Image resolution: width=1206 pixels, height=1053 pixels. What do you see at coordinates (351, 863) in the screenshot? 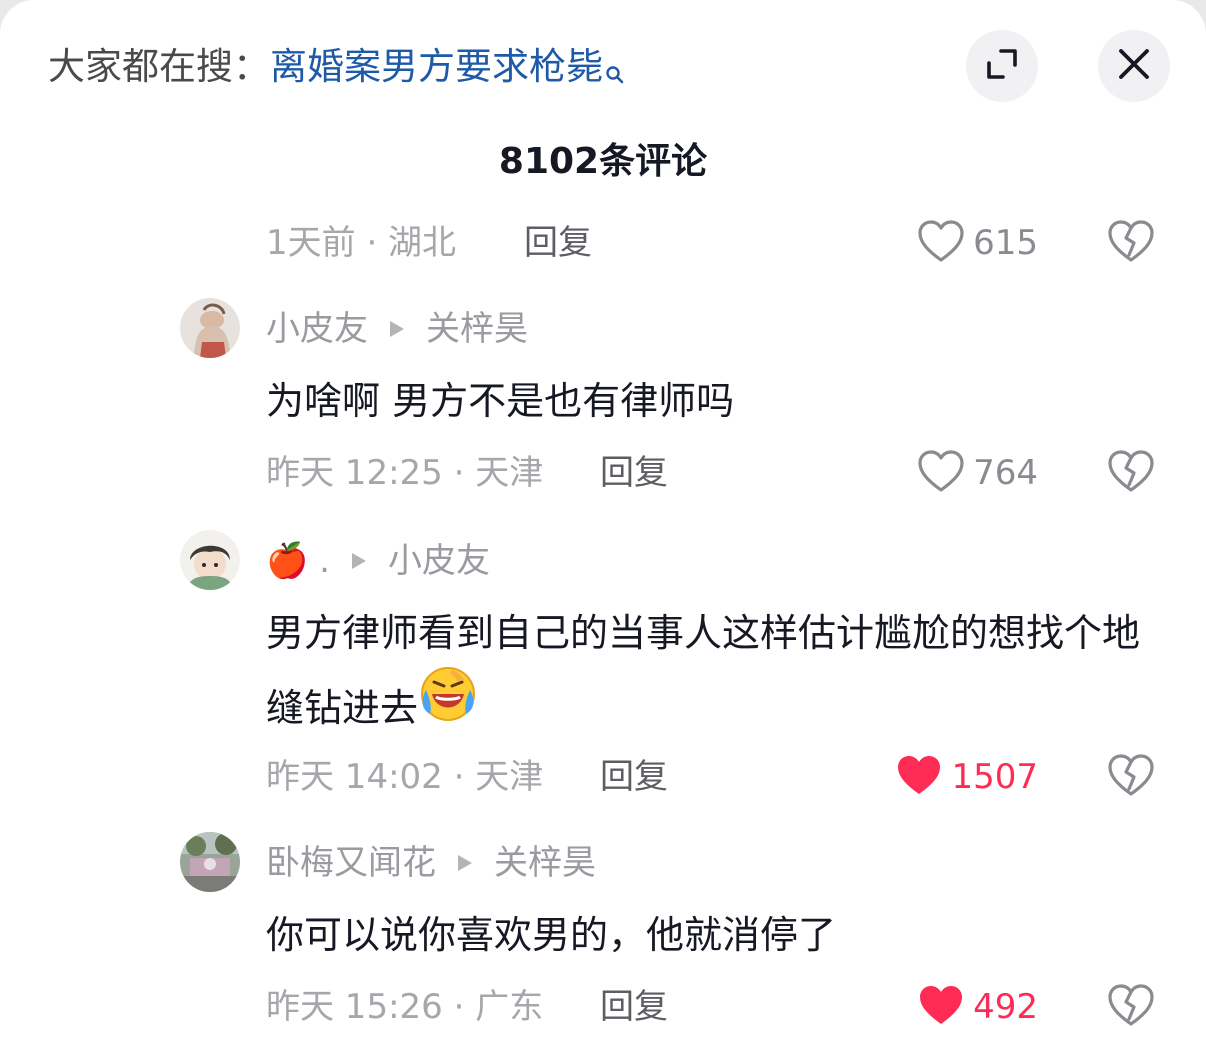
I see `comment-author: 卧梅又闻花` at bounding box center [351, 863].